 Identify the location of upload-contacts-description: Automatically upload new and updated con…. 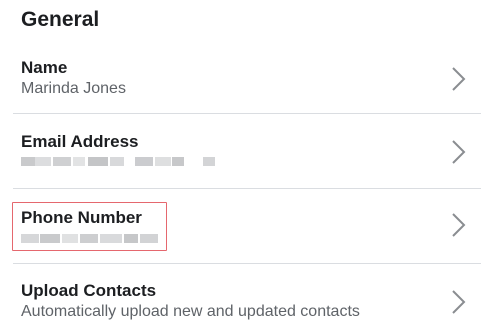
(190, 311).